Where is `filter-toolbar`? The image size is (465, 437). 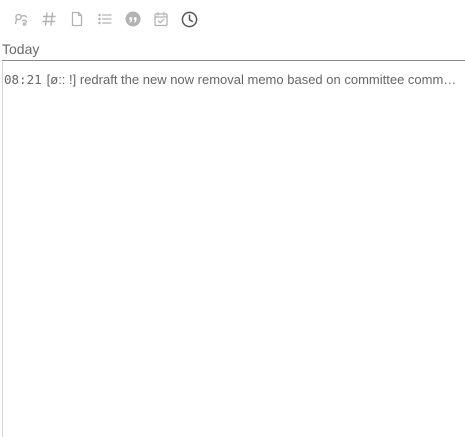
filter-toolbar is located at coordinates (110, 19).